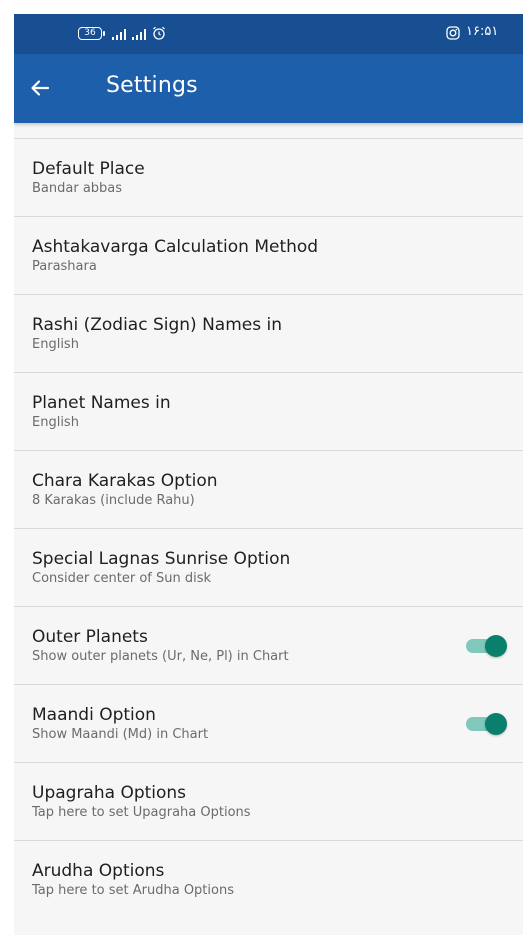  What do you see at coordinates (121, 34) in the screenshot?
I see `signal-icon` at bounding box center [121, 34].